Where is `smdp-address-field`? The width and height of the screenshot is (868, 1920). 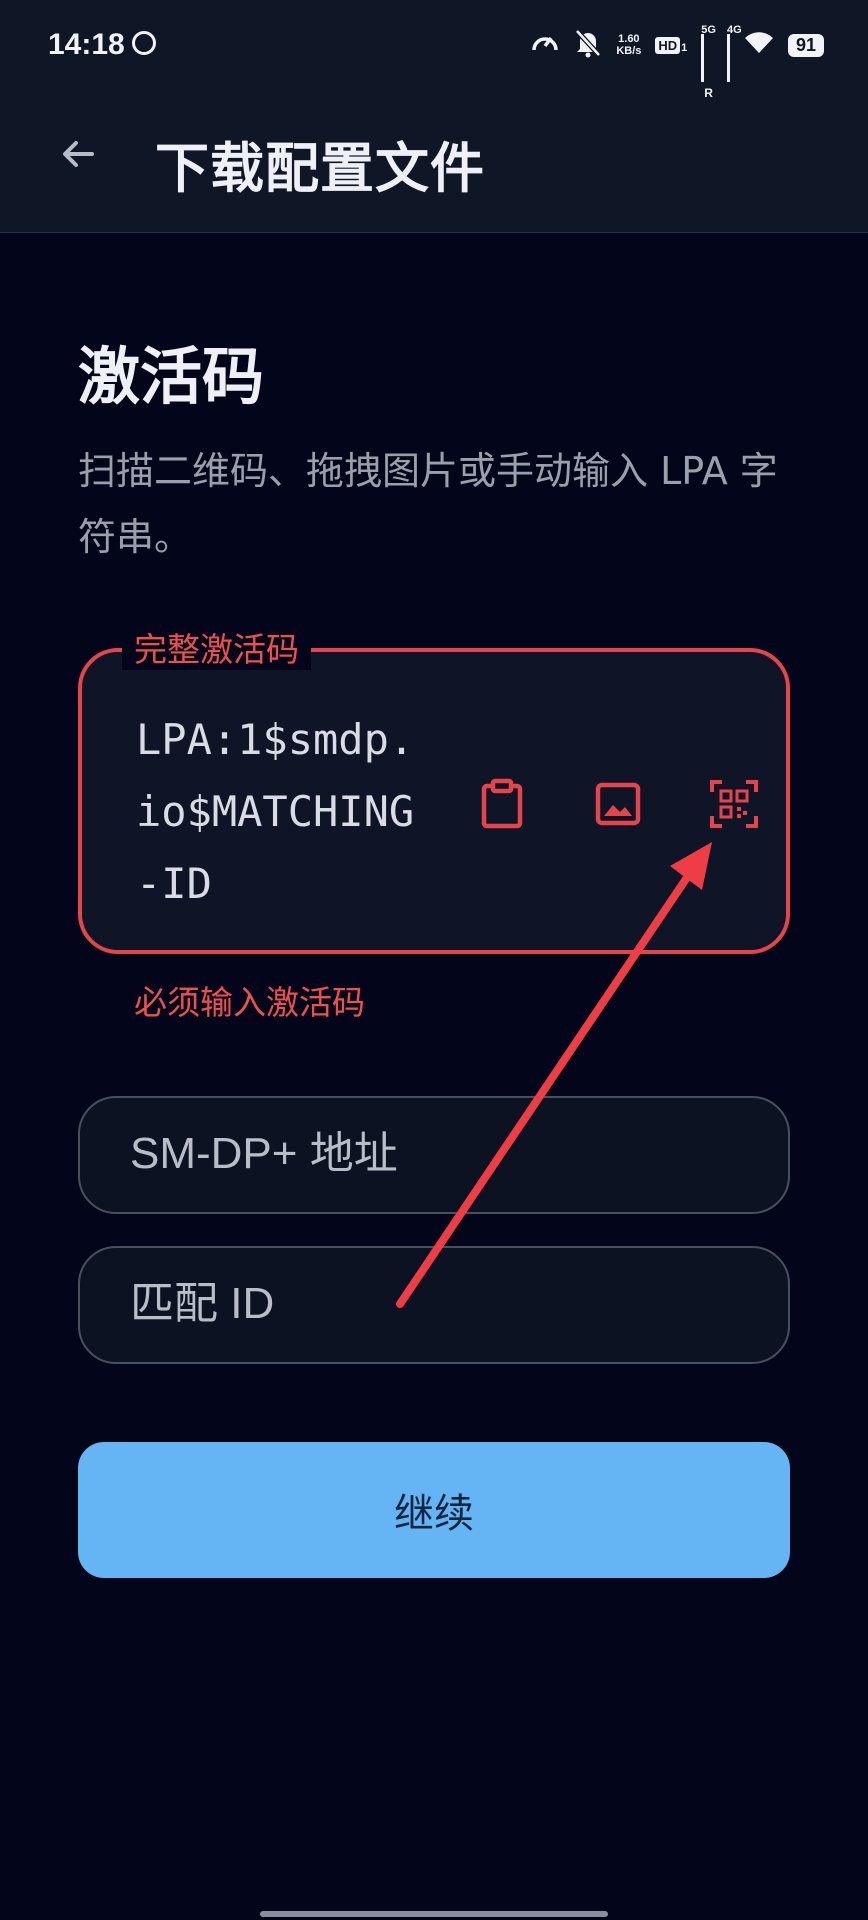
smdp-address-field is located at coordinates (434, 1155).